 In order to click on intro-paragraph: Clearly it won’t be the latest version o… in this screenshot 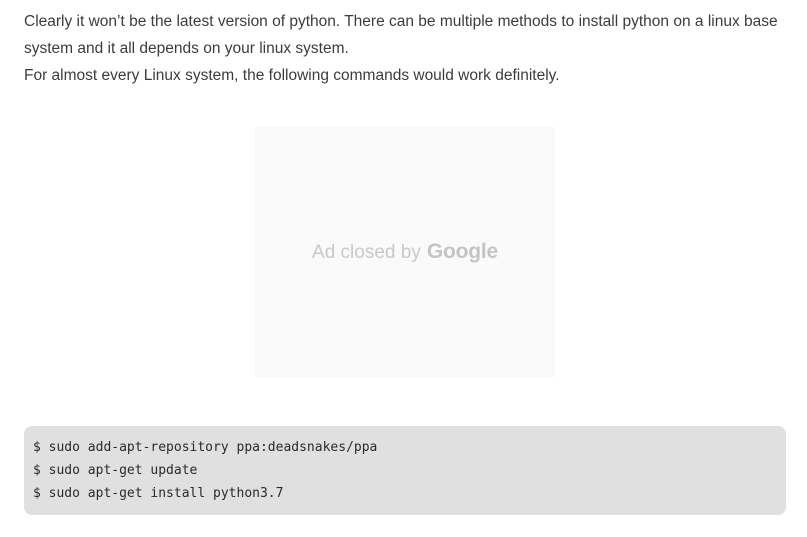, I will do `click(401, 35)`.